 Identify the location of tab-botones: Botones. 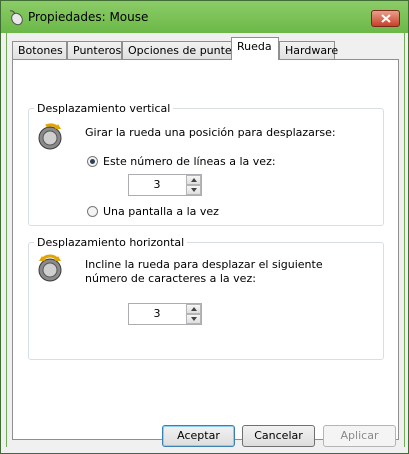
(39, 50).